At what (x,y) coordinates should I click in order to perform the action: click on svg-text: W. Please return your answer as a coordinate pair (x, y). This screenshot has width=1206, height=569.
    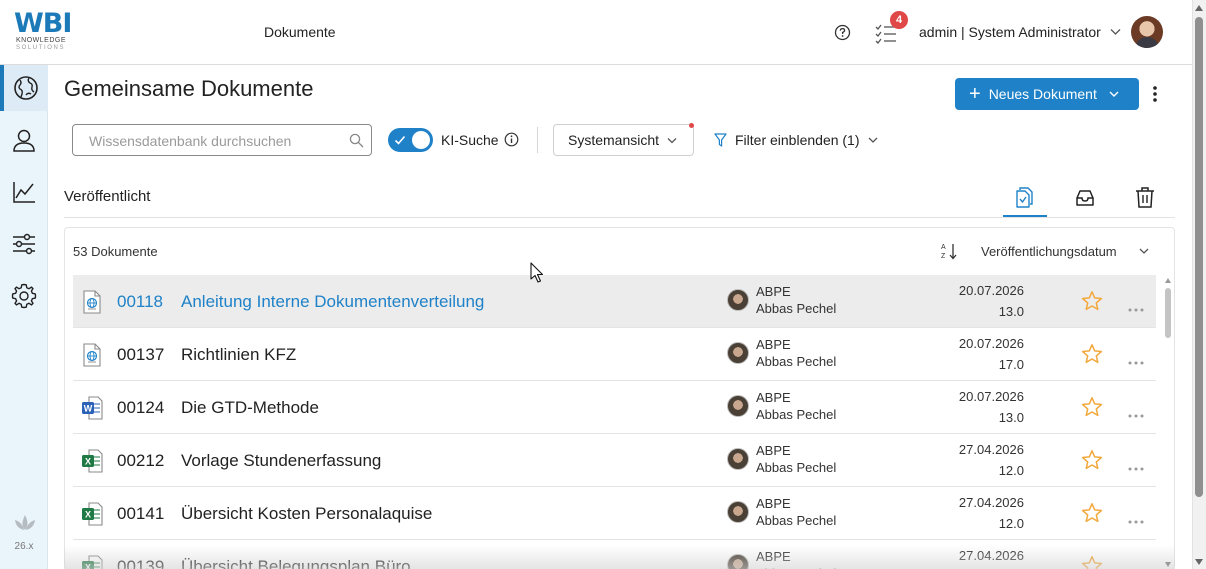
    Looking at the image, I should click on (88, 409).